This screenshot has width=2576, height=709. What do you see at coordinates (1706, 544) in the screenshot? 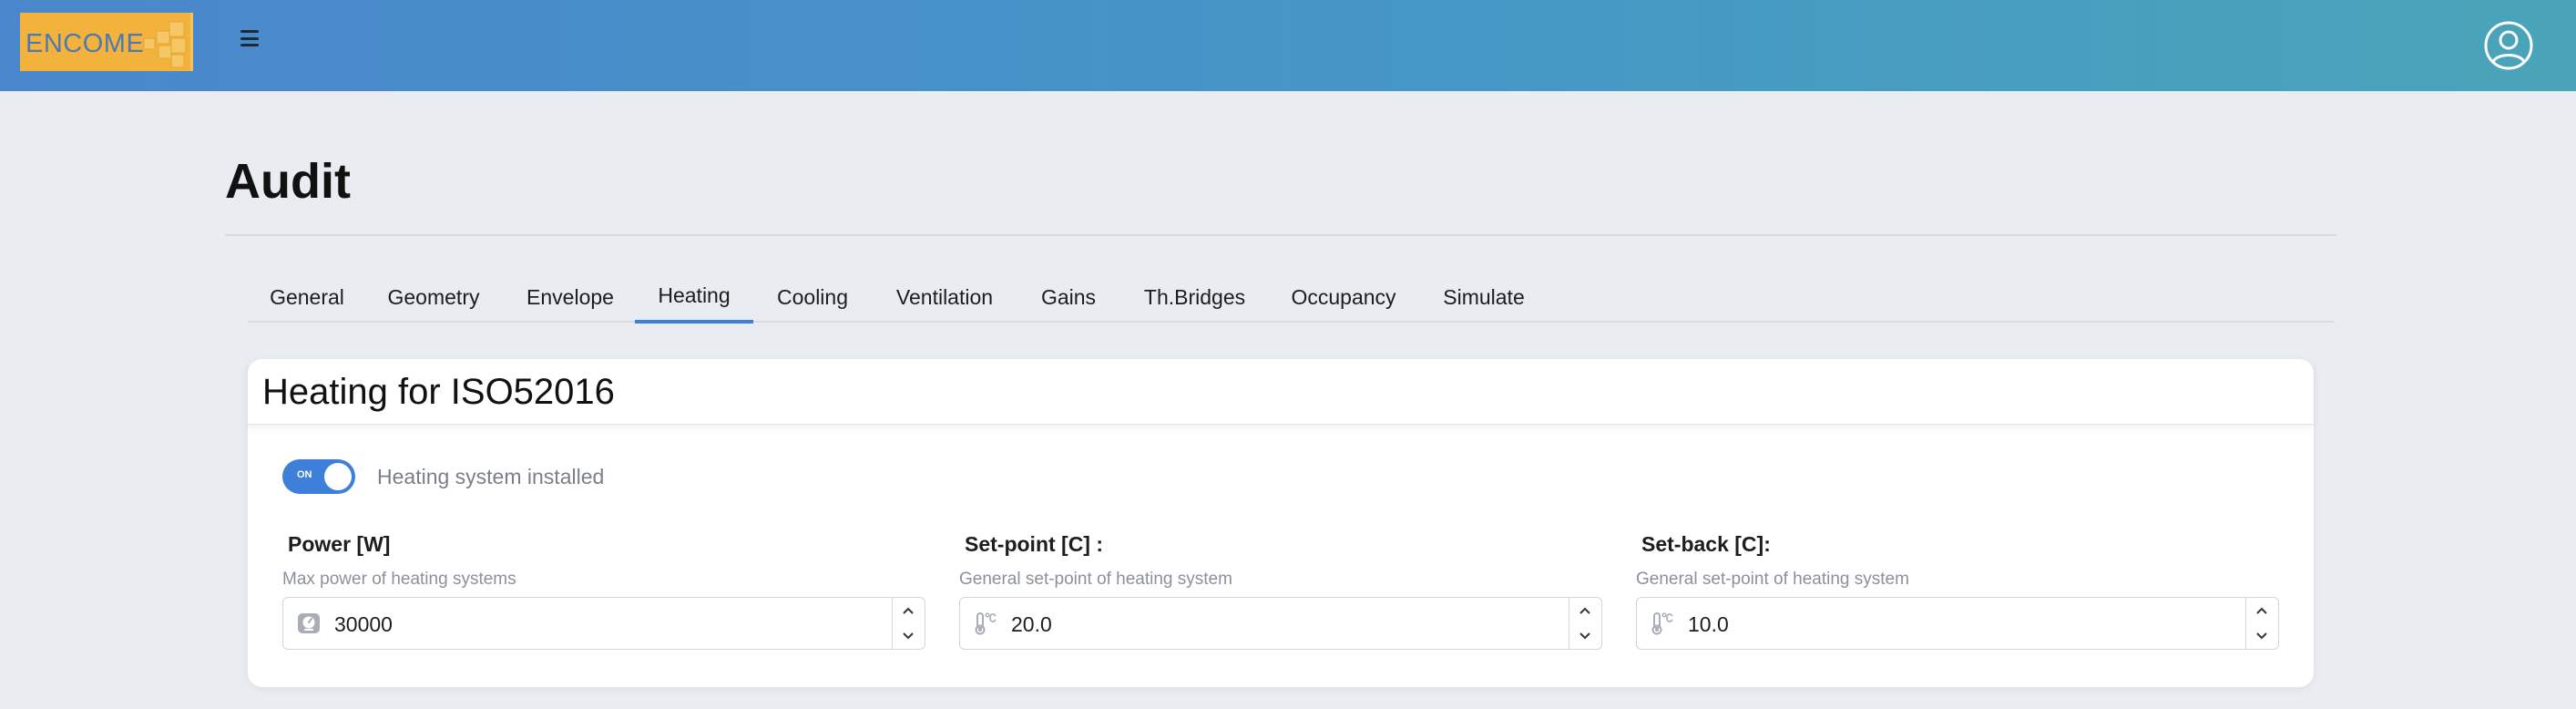
I see `setback-label: Set-back [C]:` at bounding box center [1706, 544].